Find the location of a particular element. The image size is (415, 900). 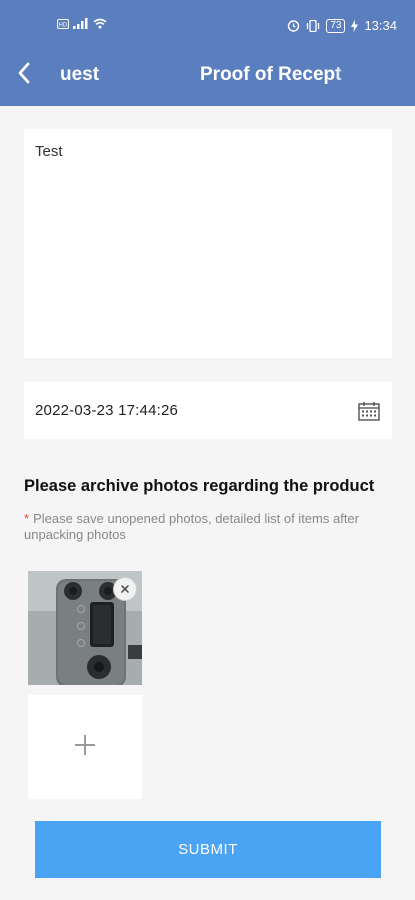

nav-bar: uest Proof of Recept is located at coordinates (207, 75).